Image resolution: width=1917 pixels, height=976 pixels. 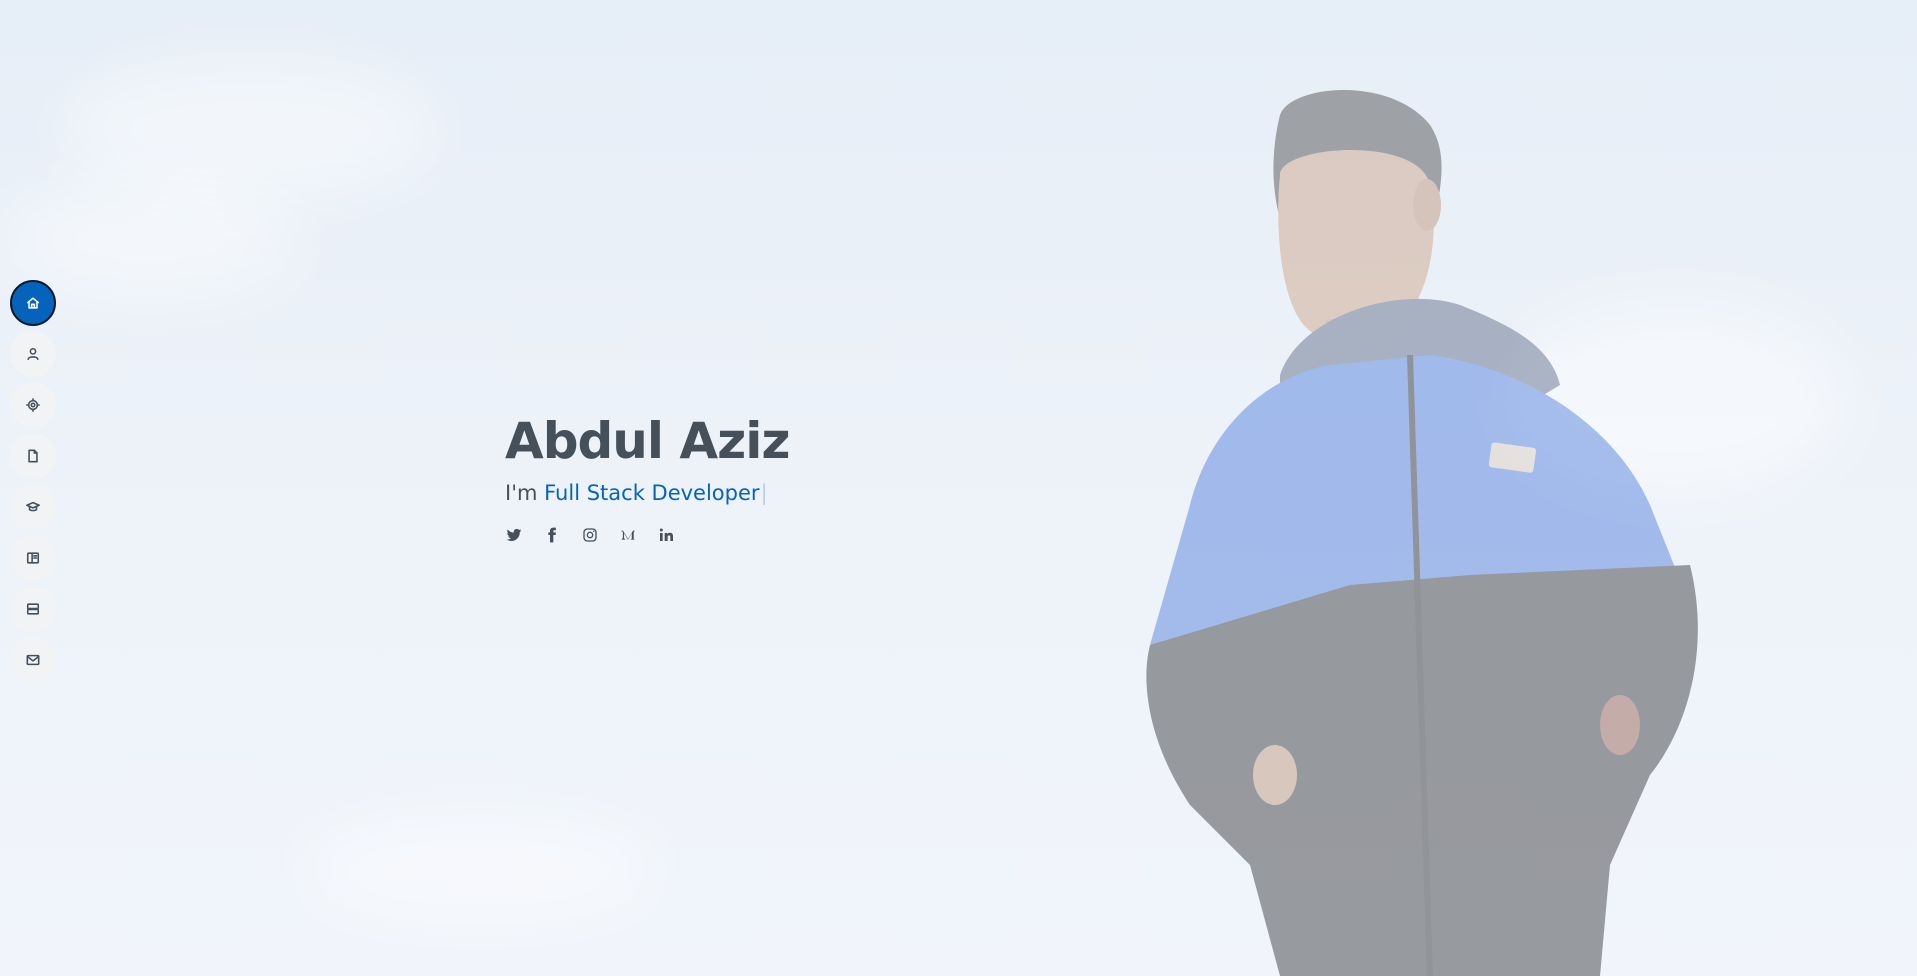 I want to click on home-icon, so click(x=33, y=303).